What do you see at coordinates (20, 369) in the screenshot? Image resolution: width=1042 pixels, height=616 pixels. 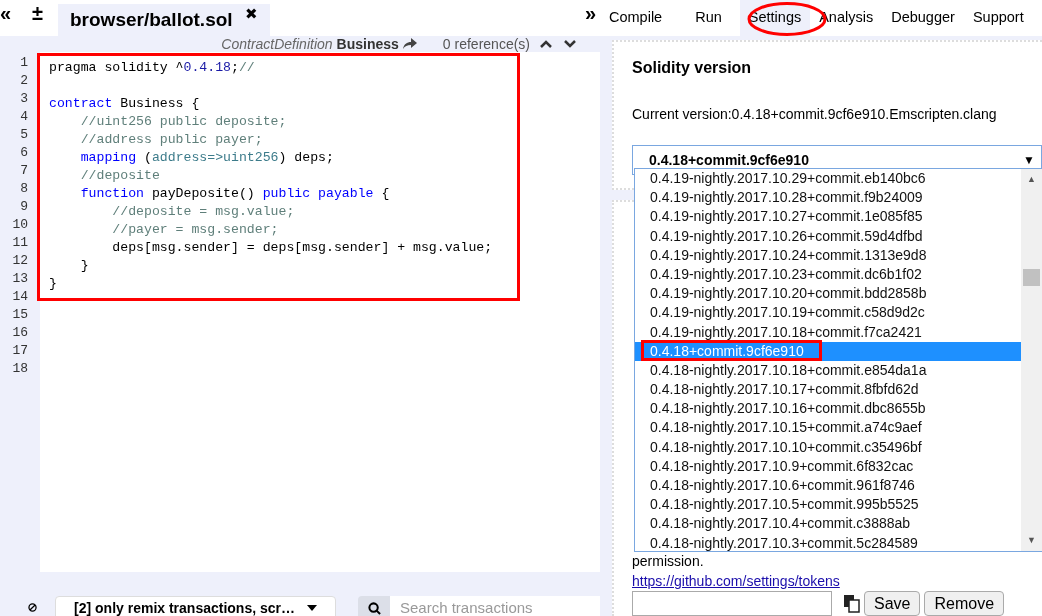 I see `line-number: 18` at bounding box center [20, 369].